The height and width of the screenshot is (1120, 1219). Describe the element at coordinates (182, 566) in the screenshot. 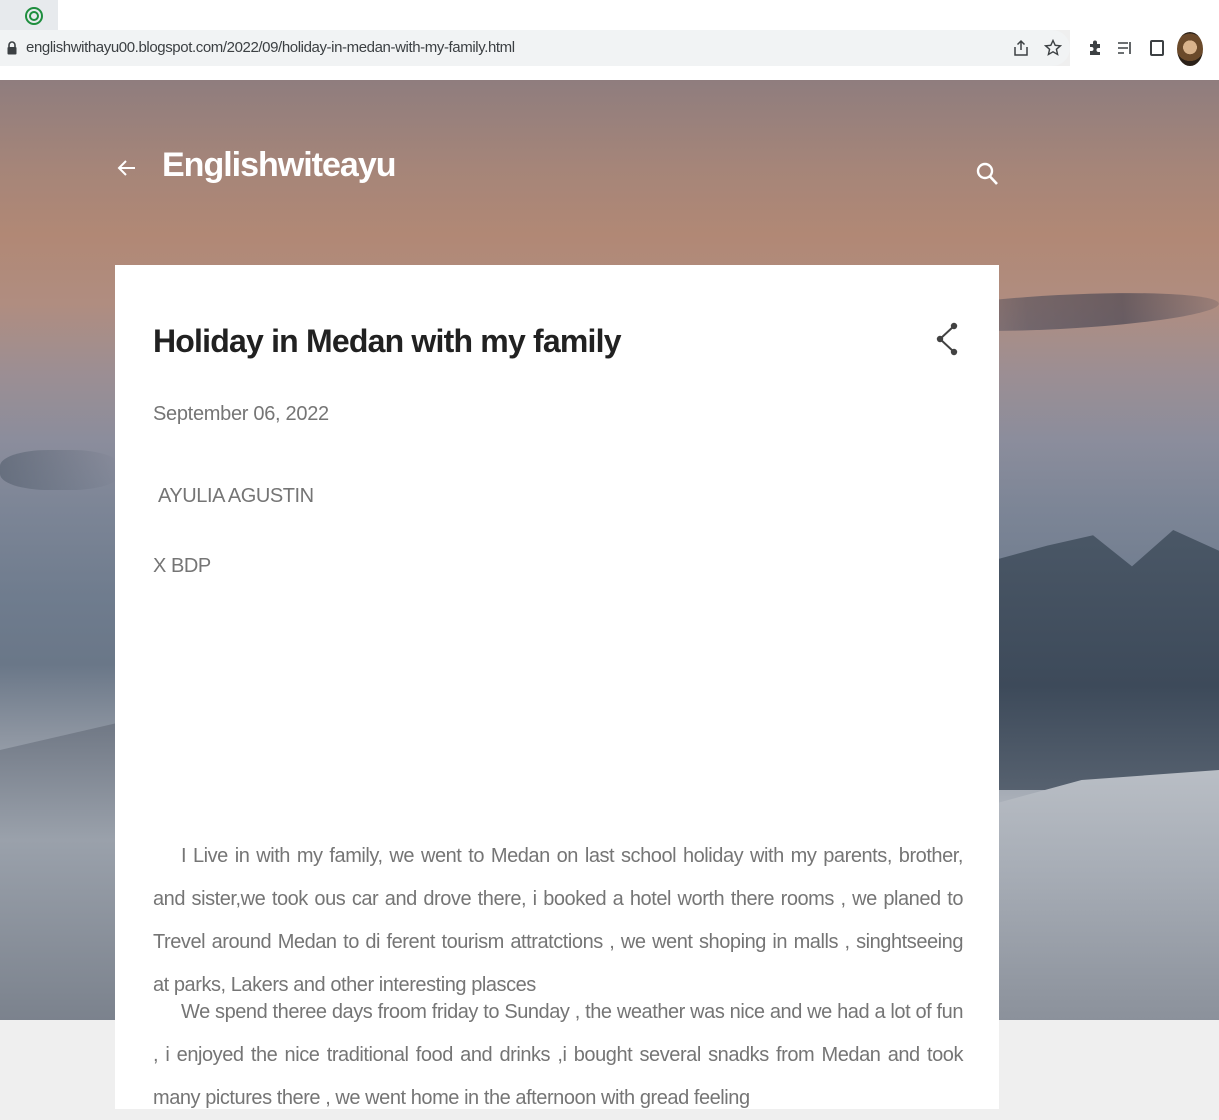

I see `post-class: X BDP` at that location.